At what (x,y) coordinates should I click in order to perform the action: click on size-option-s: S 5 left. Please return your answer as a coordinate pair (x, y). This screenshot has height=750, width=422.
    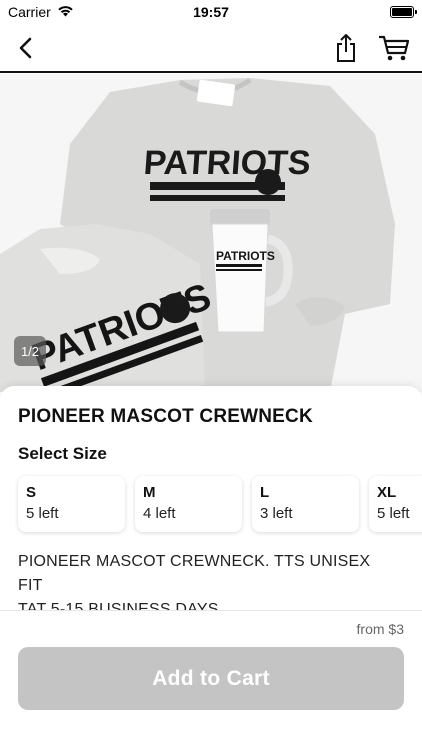
    Looking at the image, I should click on (71, 504).